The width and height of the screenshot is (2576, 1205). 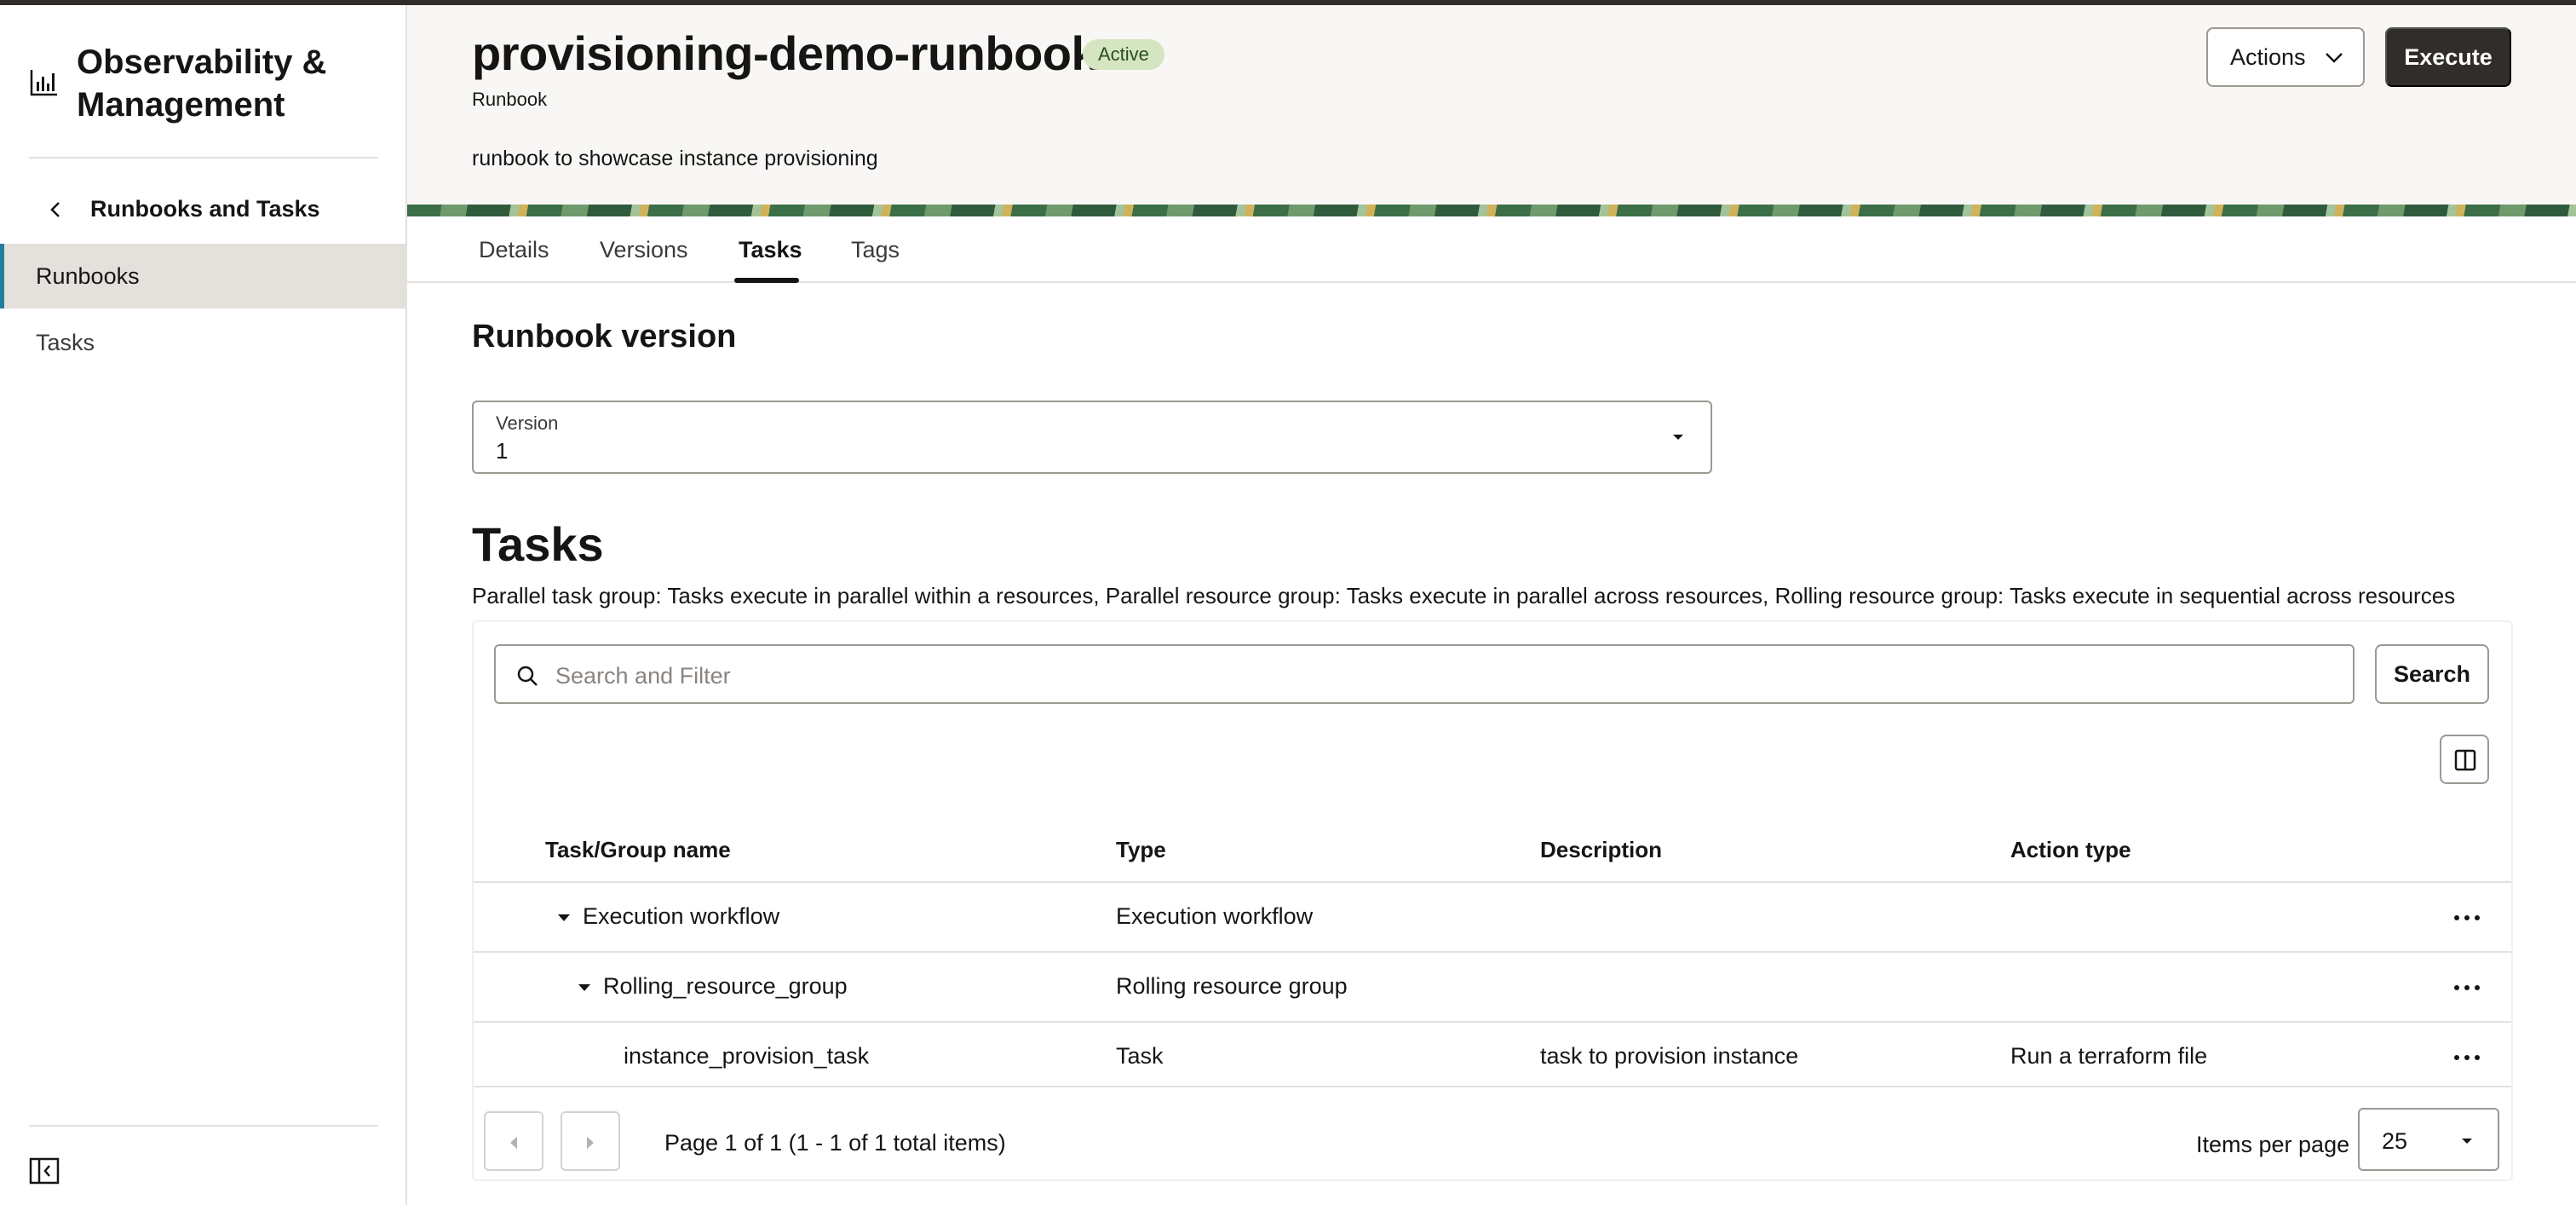 I want to click on tab-versions: Versions, so click(x=644, y=250).